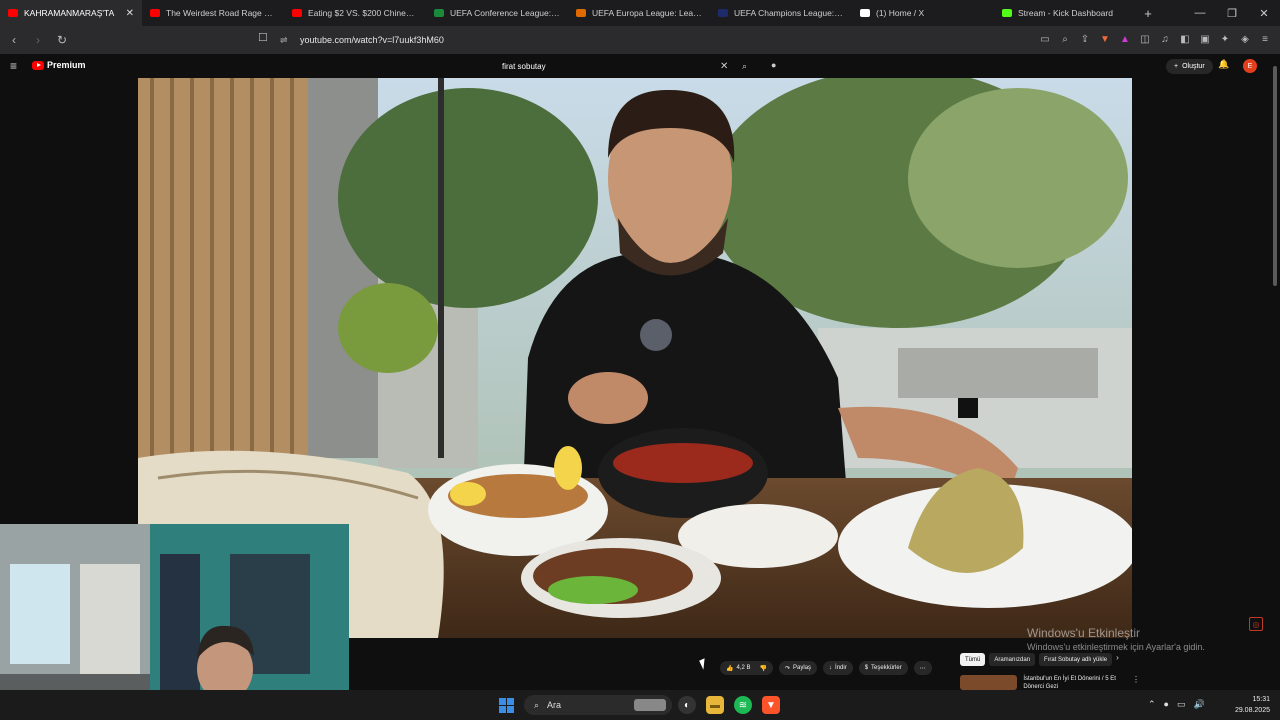 The width and height of the screenshot is (1280, 720). Describe the element at coordinates (781, 13) in the screenshot. I see `browser-tab: UEFA Champions League: Leag` at that location.